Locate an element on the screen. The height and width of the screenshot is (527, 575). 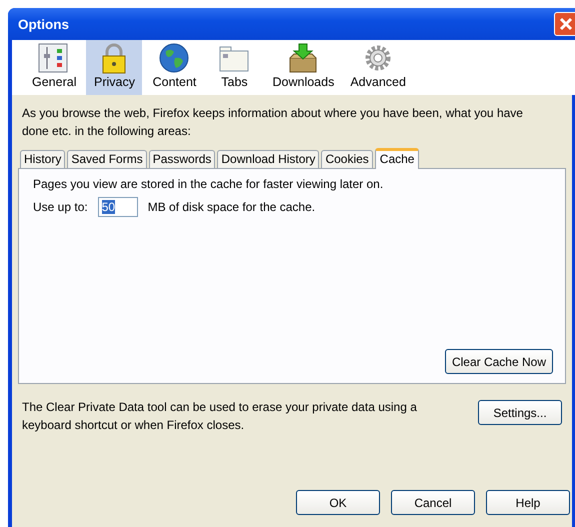
toolbar-tab: Privacy is located at coordinates (114, 67).